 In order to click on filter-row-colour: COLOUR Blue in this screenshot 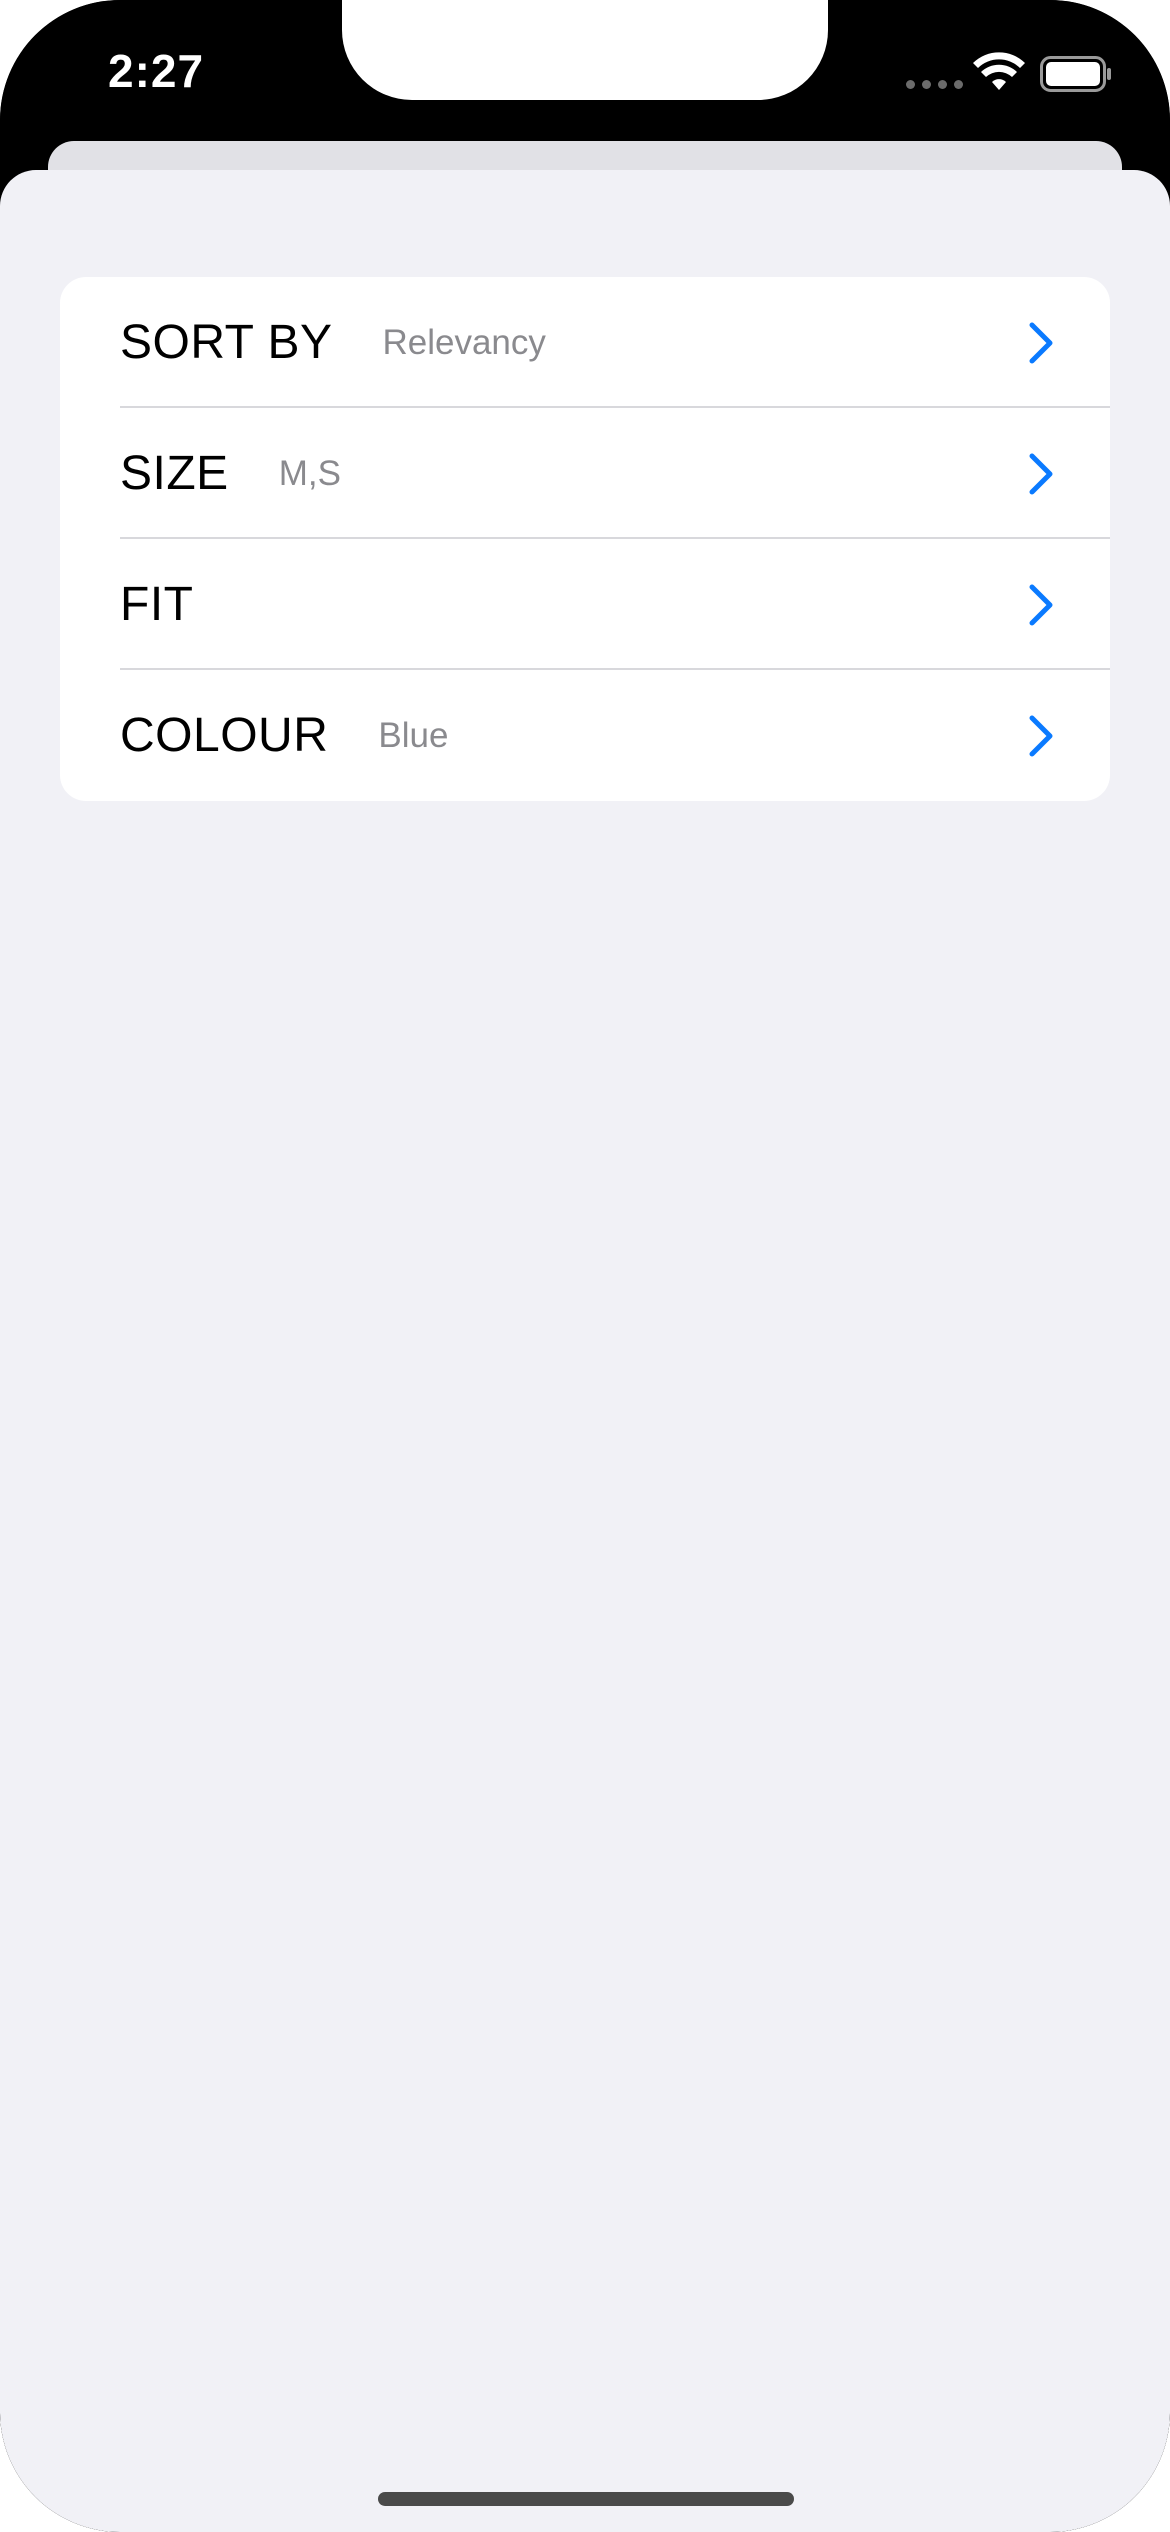, I will do `click(585, 735)`.